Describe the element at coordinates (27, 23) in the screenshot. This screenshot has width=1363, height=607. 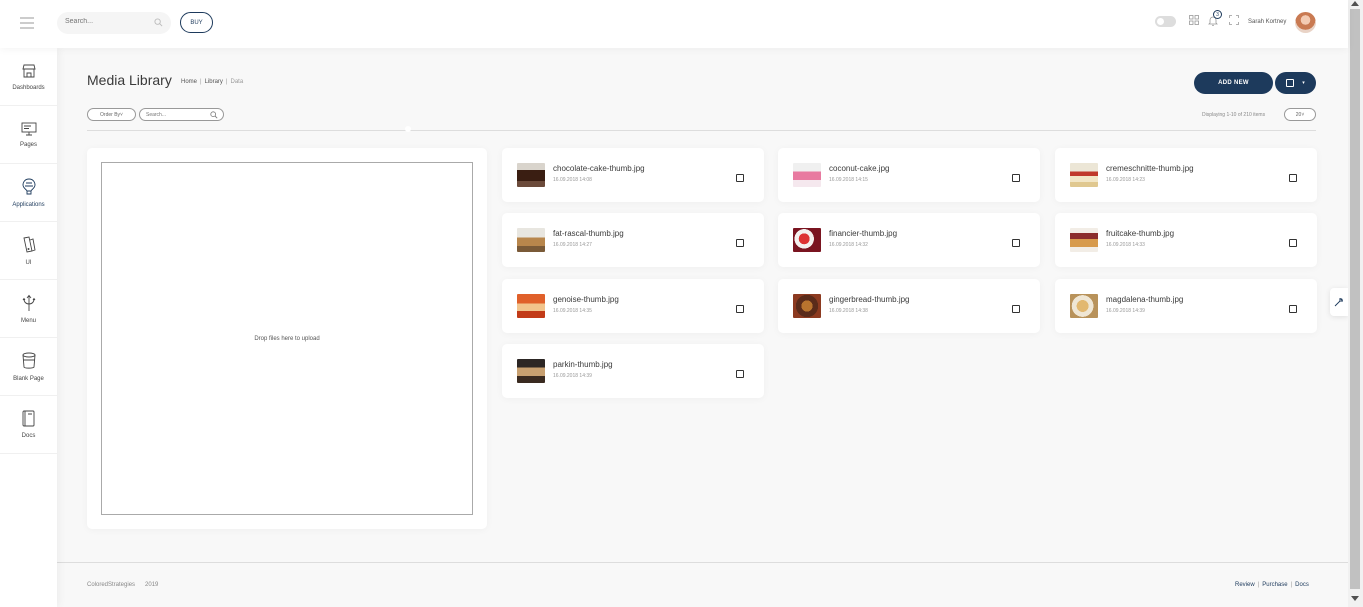
I see `menu-toggle-icon` at that location.